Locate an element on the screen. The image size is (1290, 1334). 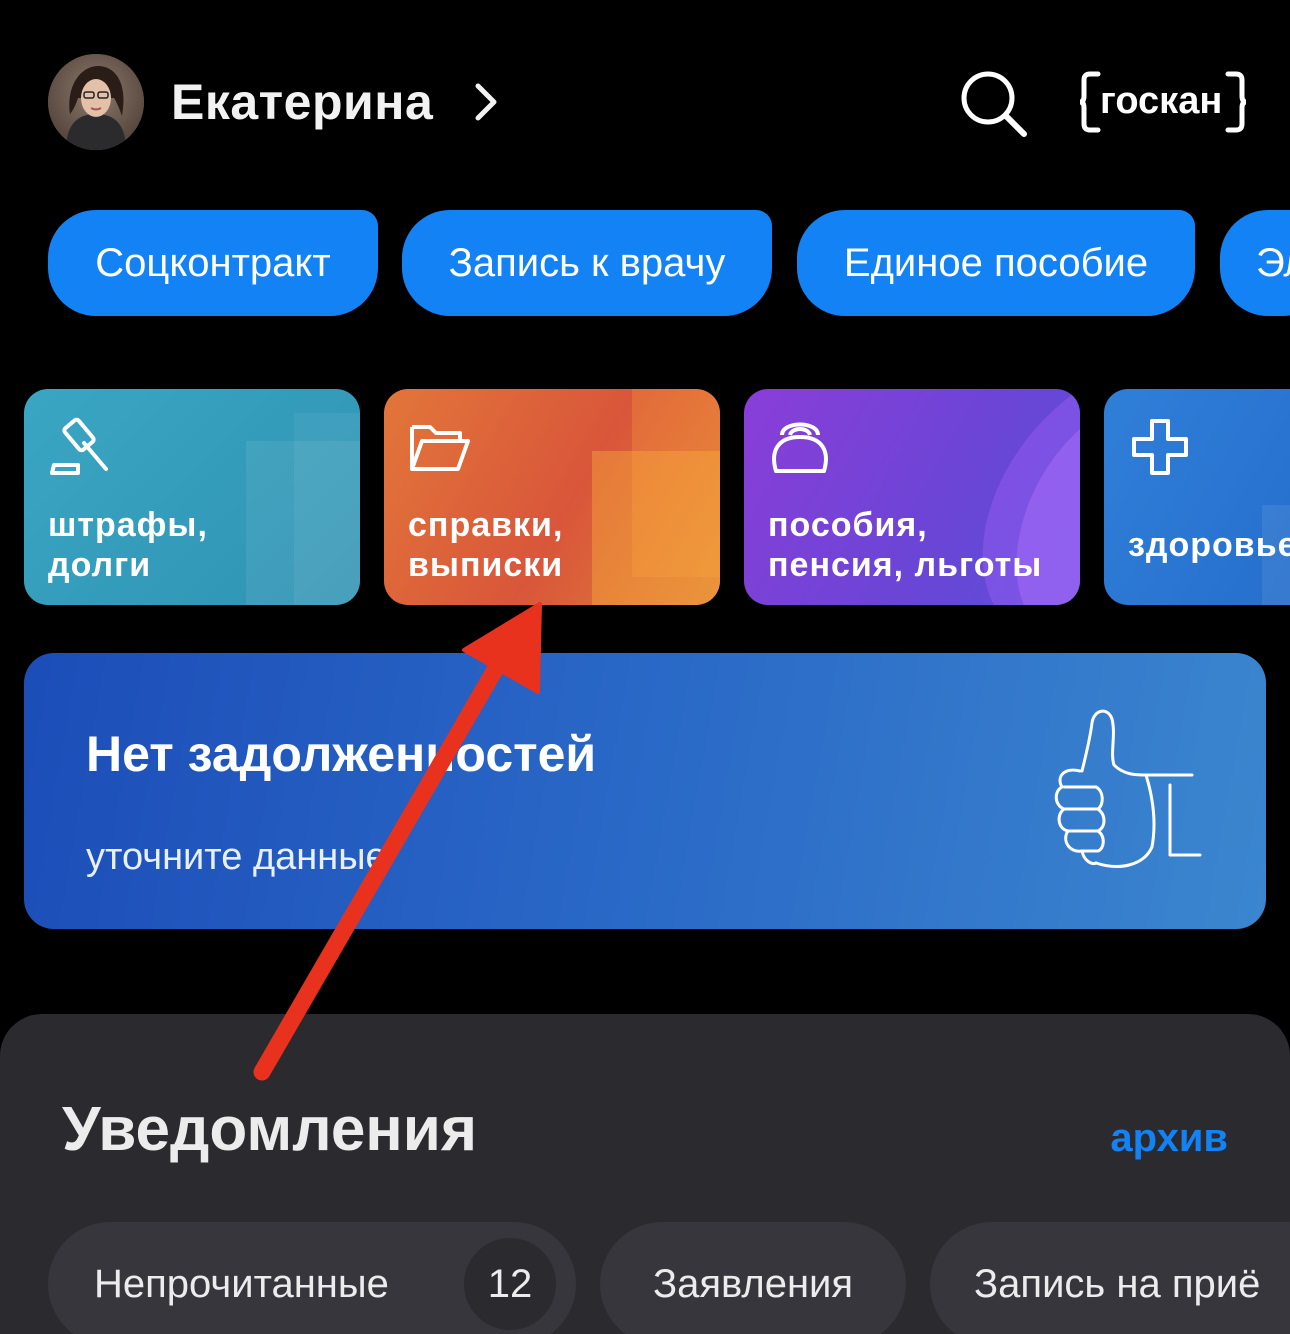
search-icon is located at coordinates (994, 104).